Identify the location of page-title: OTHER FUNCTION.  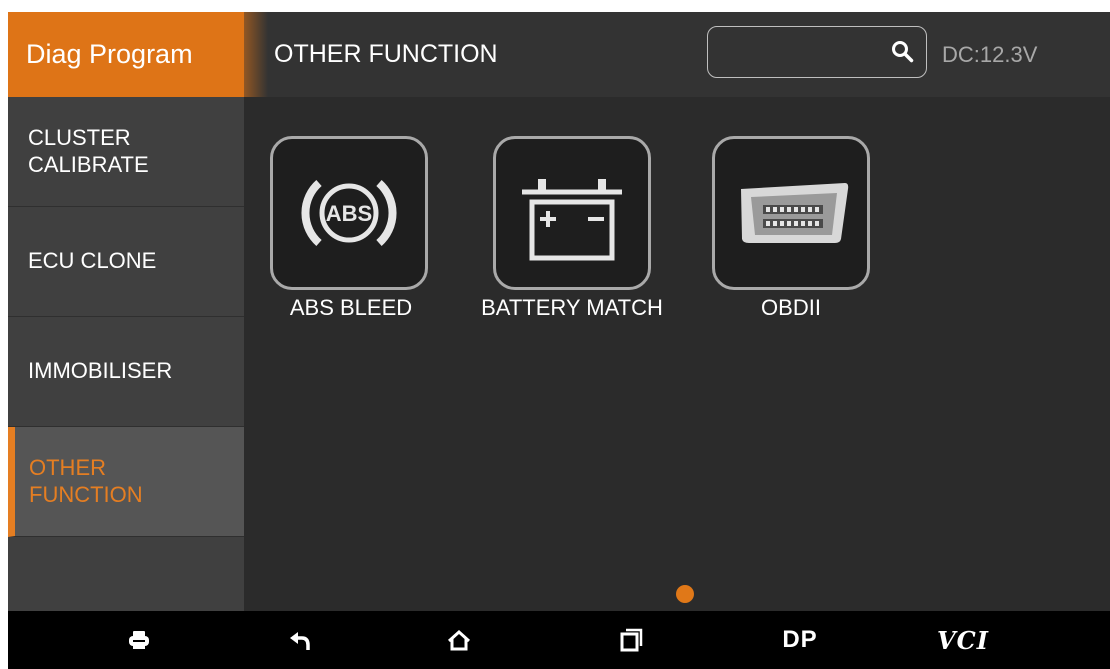
(386, 54).